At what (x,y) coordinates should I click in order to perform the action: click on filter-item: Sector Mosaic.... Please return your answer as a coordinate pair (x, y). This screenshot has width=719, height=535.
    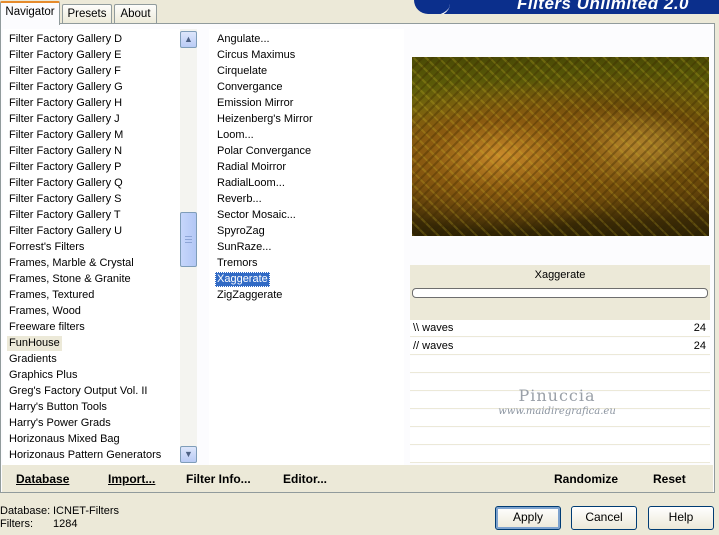
    Looking at the image, I should click on (256, 215).